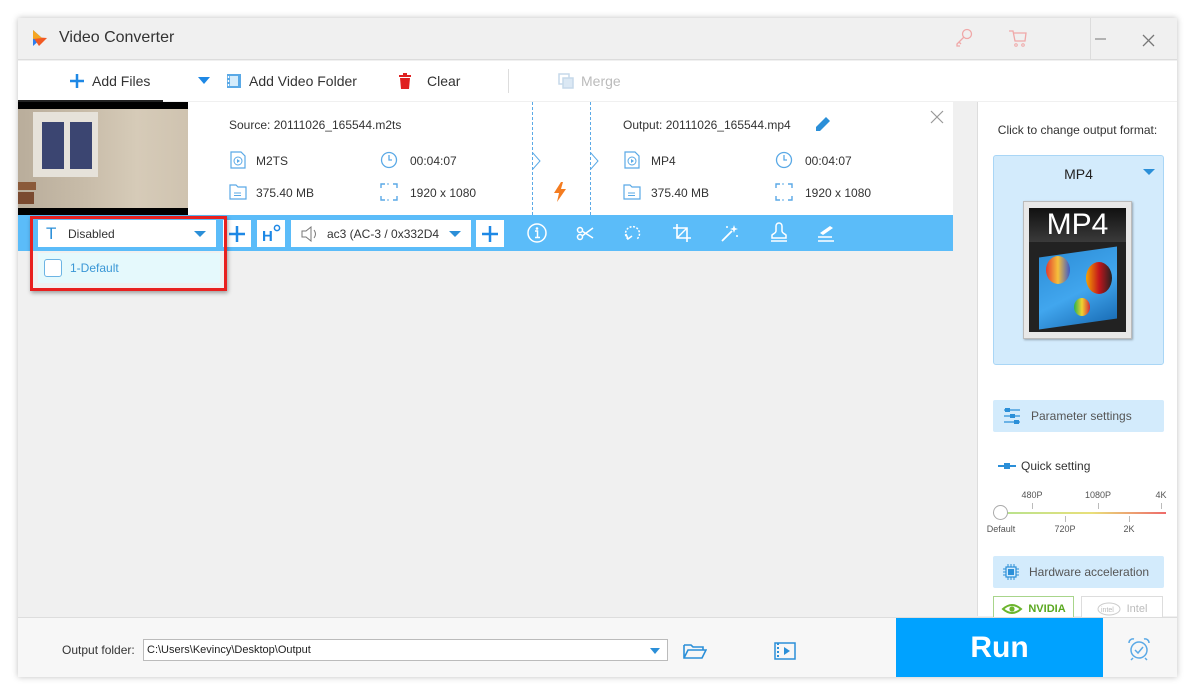 This screenshot has height=695, width=1195. I want to click on mp4-format-icon: MP4, so click(1077, 270).